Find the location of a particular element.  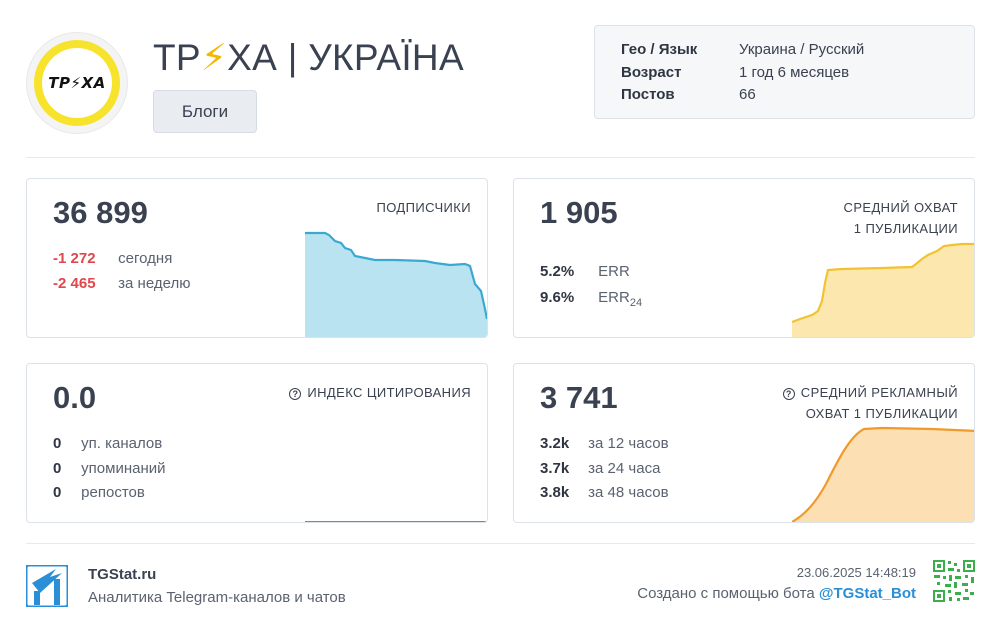

subscribers-count: 36 899 is located at coordinates (100, 212).